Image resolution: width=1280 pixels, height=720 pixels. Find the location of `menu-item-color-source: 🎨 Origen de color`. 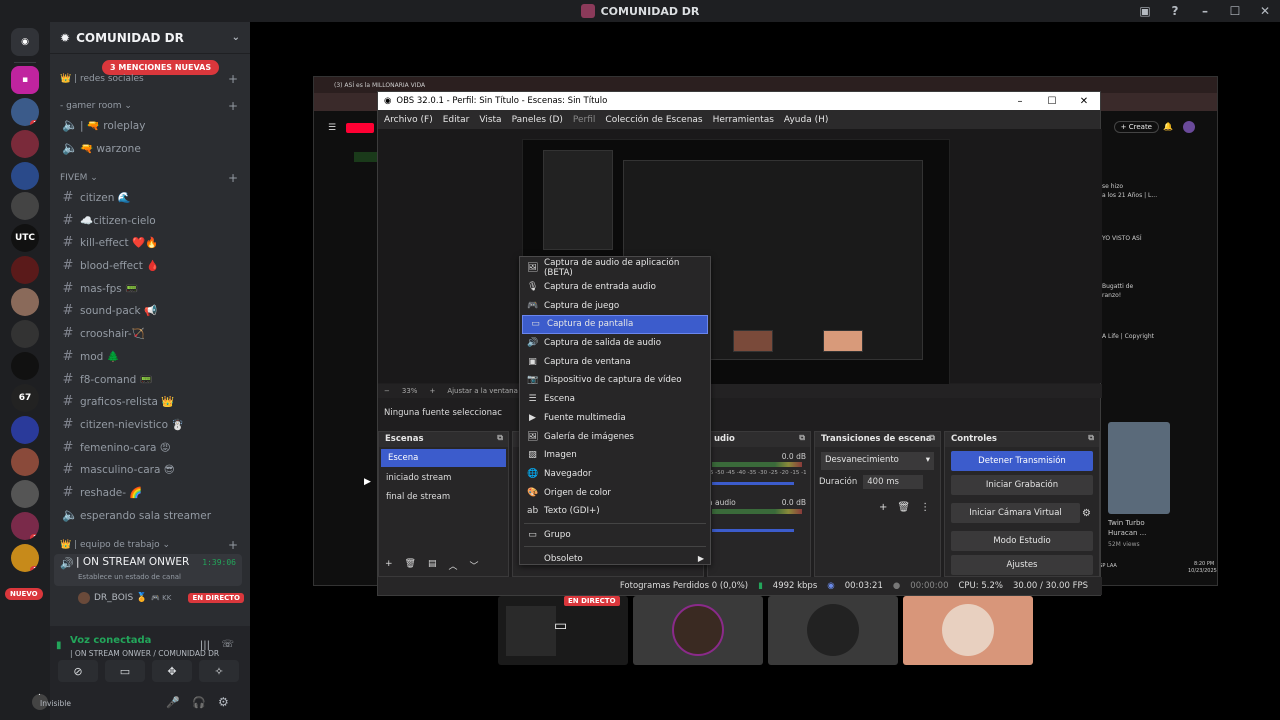

menu-item-color-source: 🎨 Origen de color is located at coordinates (615, 492).